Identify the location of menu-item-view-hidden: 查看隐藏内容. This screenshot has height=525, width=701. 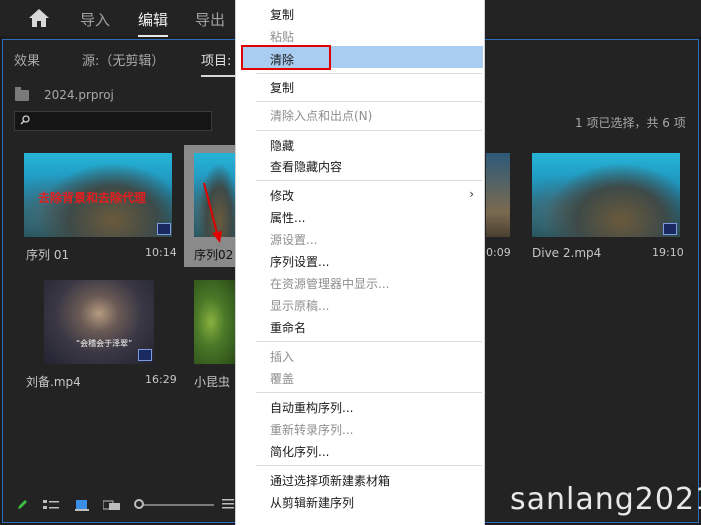
(306, 166).